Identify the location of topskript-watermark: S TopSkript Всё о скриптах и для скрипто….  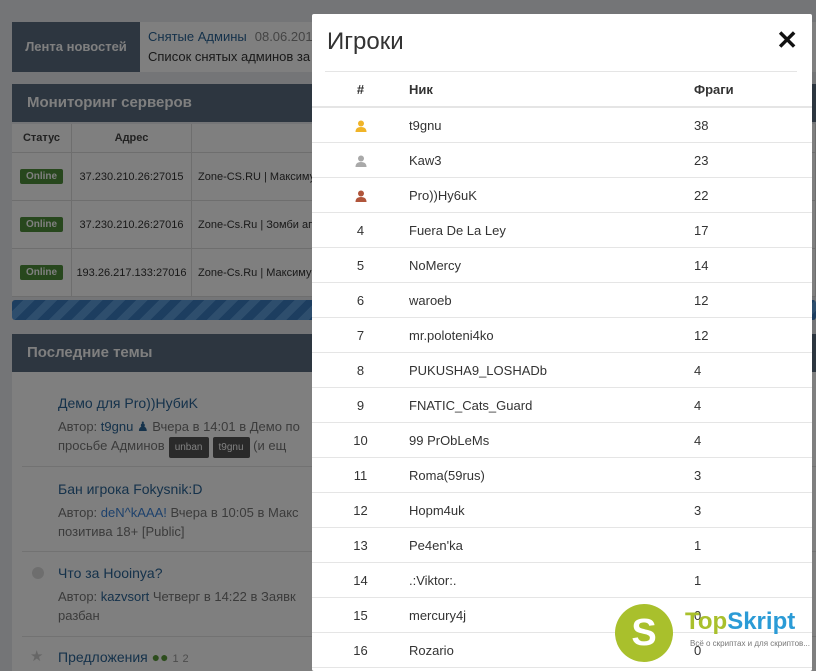
(715, 637).